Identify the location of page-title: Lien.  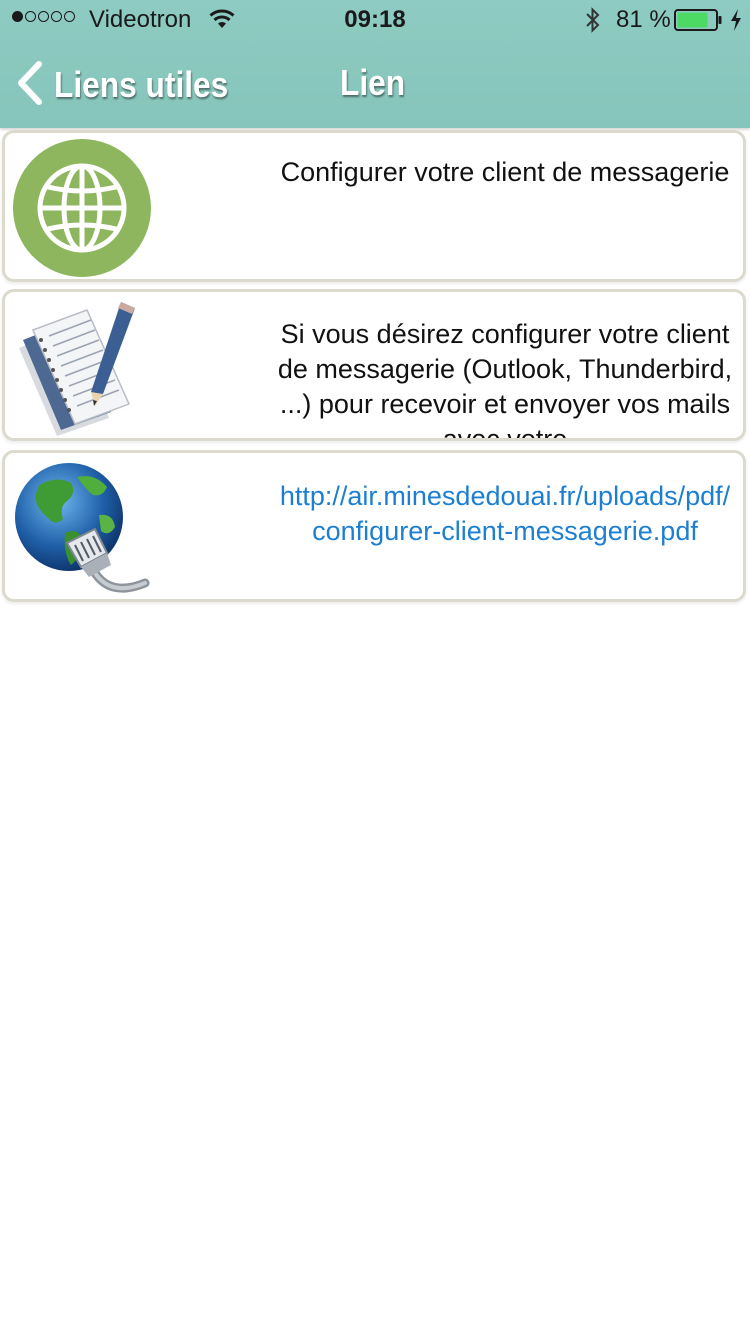
(373, 82).